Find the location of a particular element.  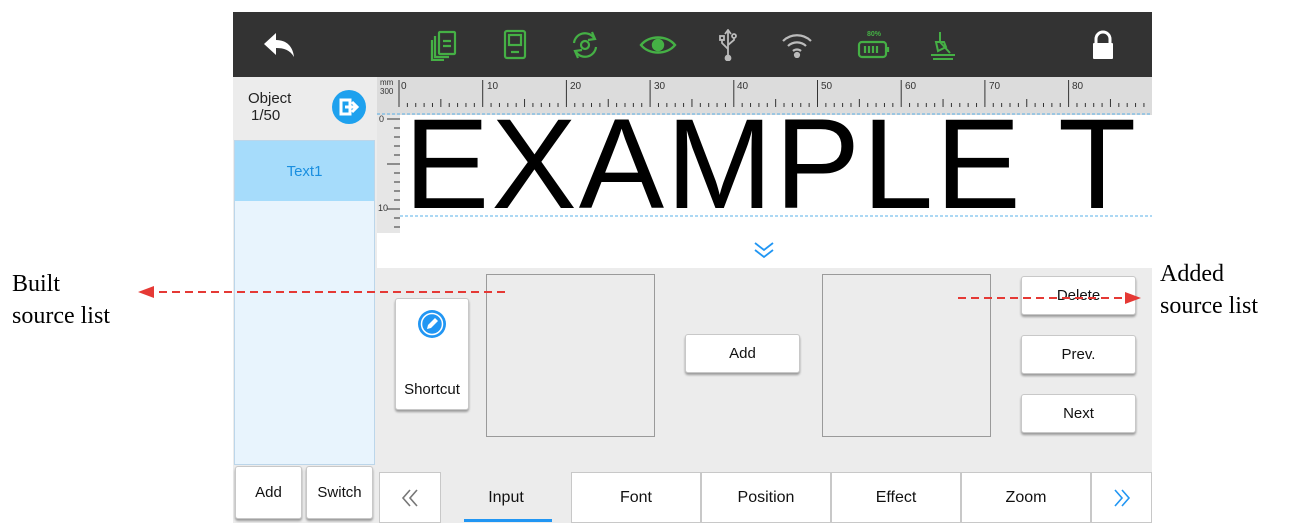

tab-zoom: Zoom is located at coordinates (1026, 497).